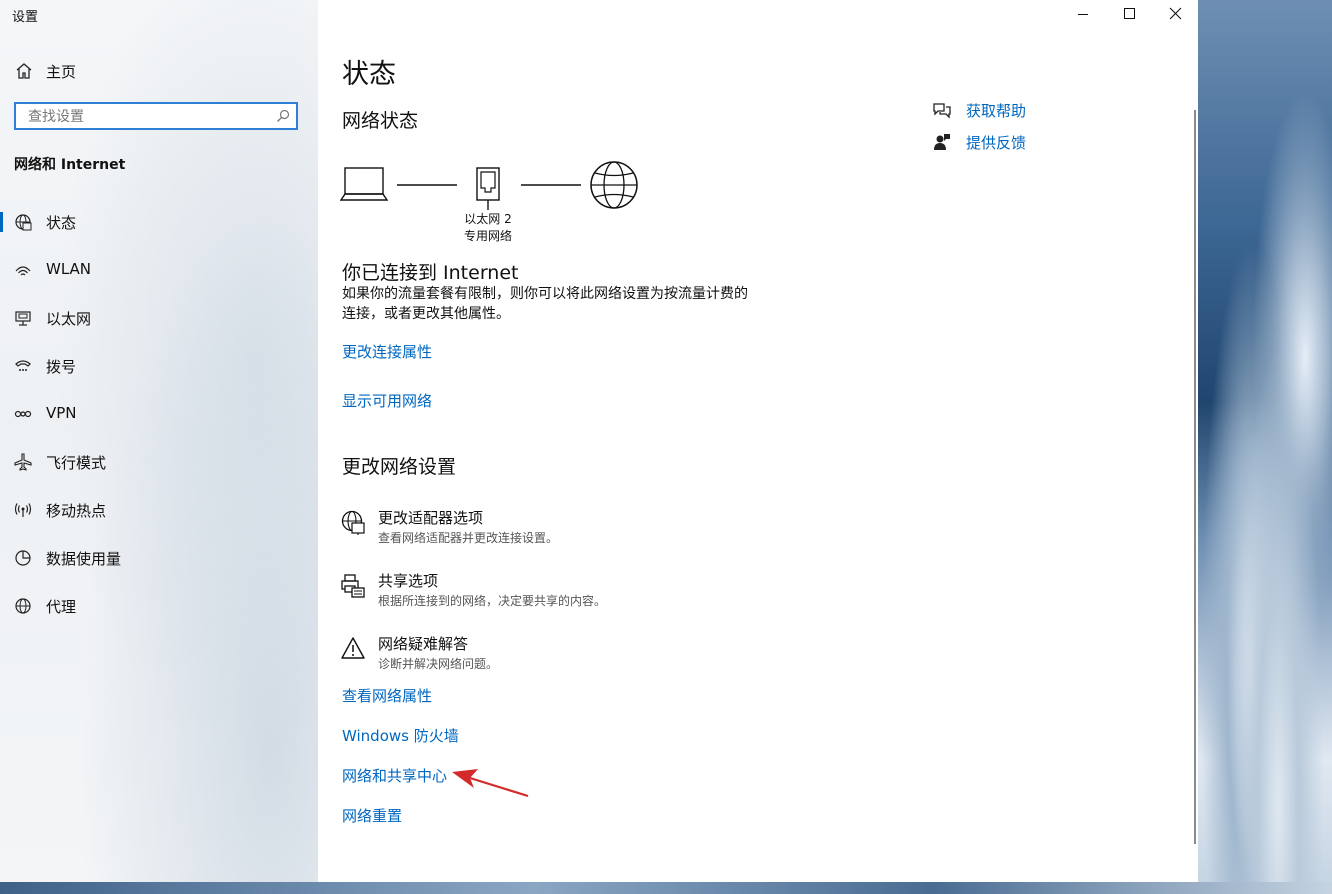 This screenshot has height=894, width=1332. I want to click on sidebar-section-title: 网络和 Internet, so click(70, 165).